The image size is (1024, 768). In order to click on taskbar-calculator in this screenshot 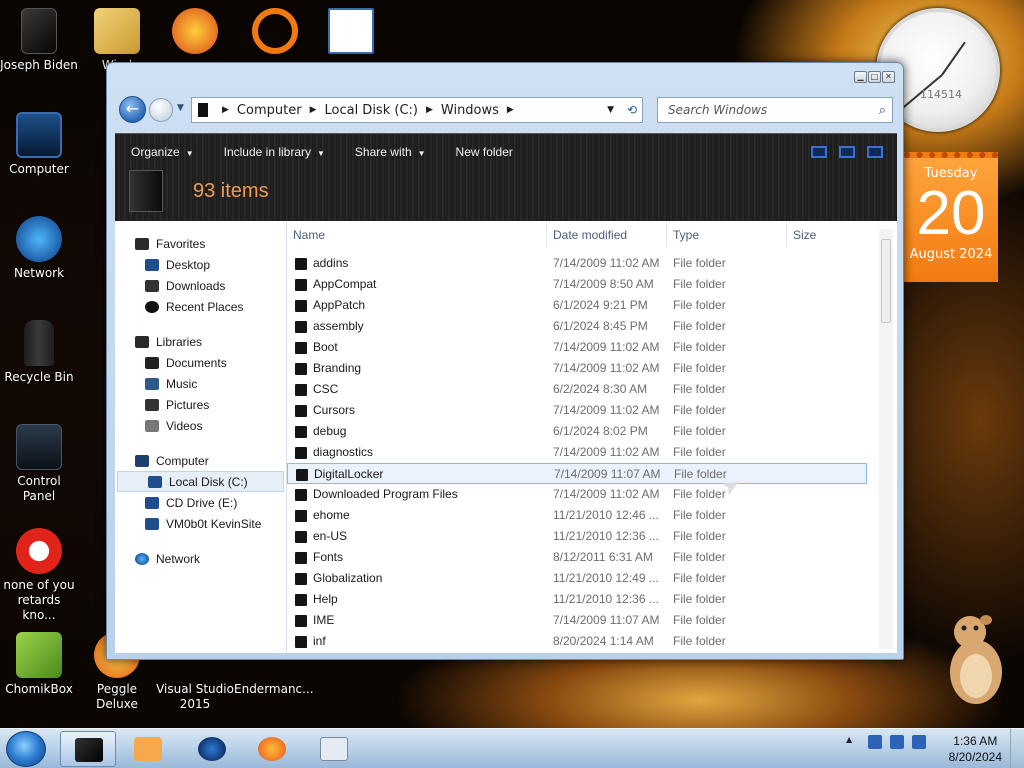, I will do `click(334, 749)`.